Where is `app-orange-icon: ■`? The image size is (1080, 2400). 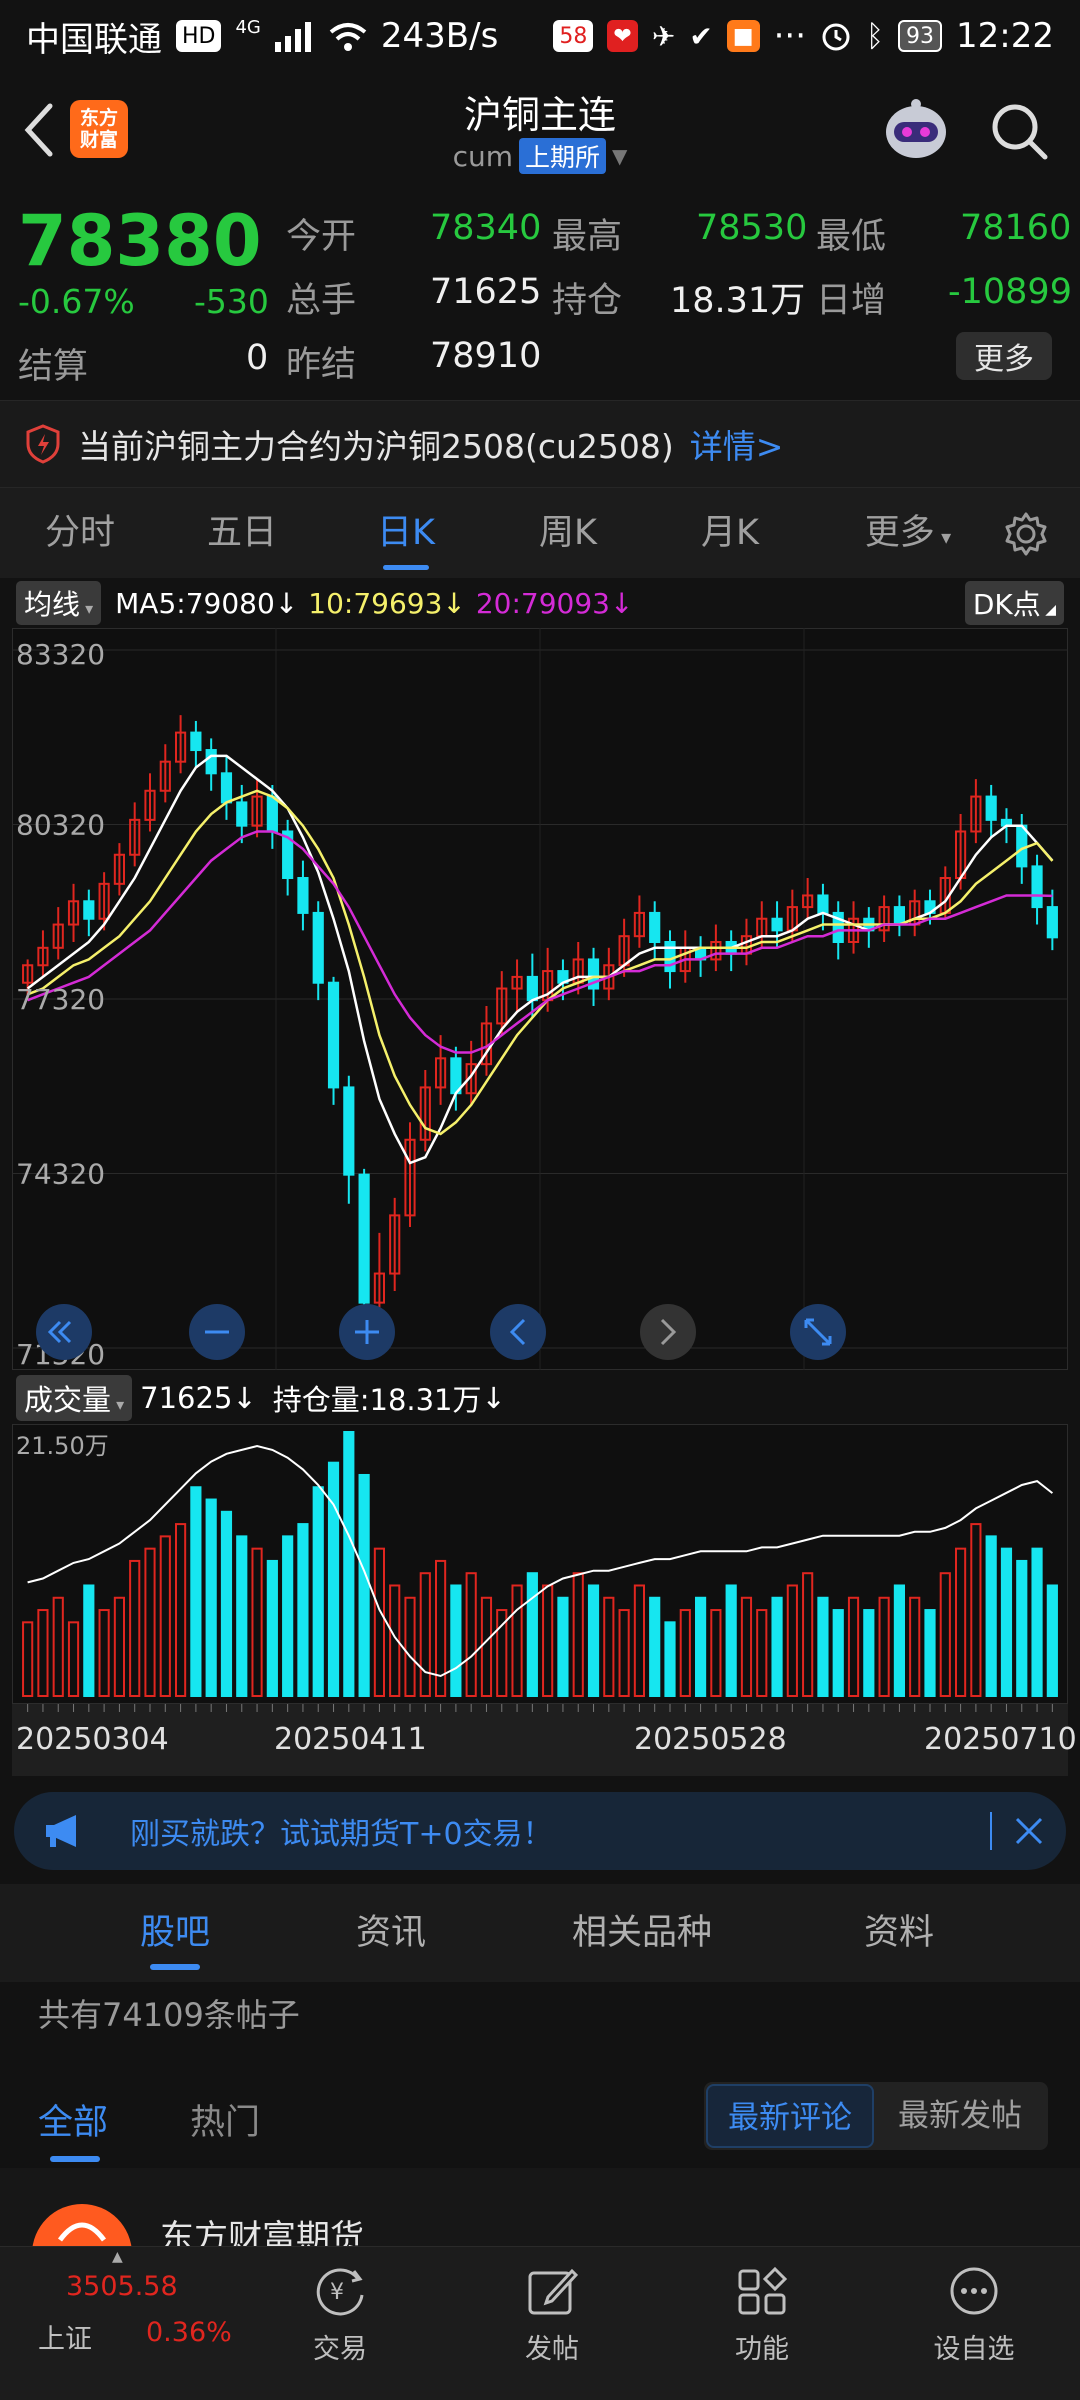
app-orange-icon: ■ is located at coordinates (743, 36).